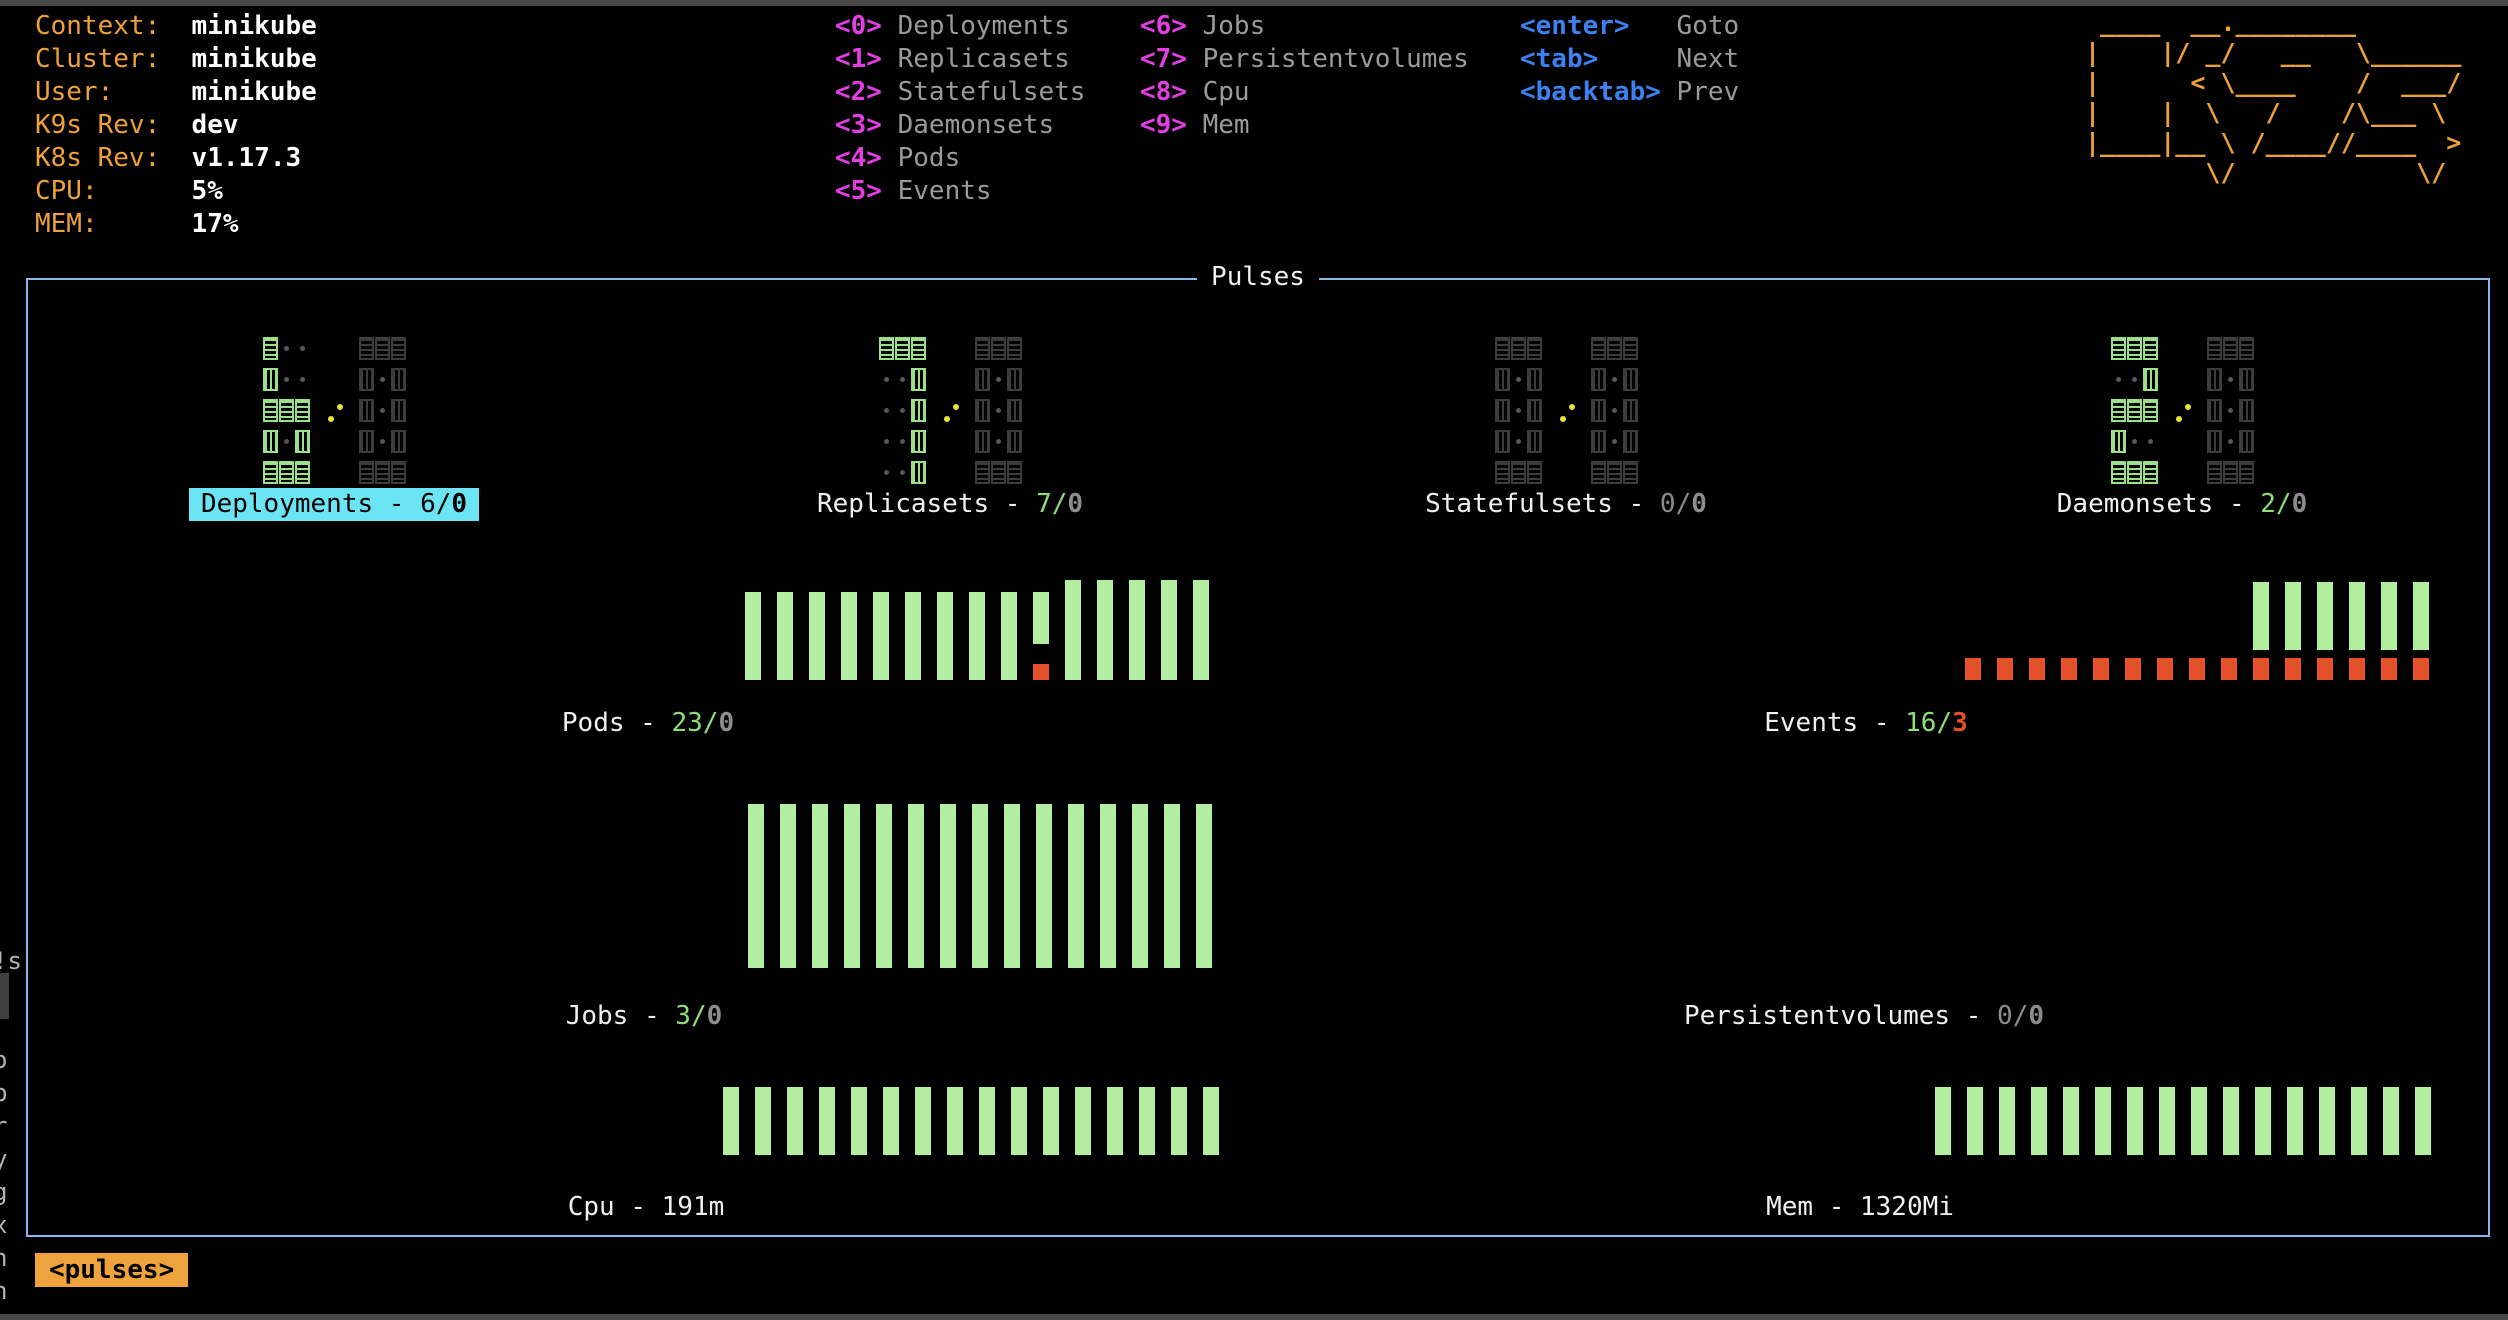  Describe the element at coordinates (1304, 92) in the screenshot. I see `menu-item-cpu: <8> Cpu` at that location.